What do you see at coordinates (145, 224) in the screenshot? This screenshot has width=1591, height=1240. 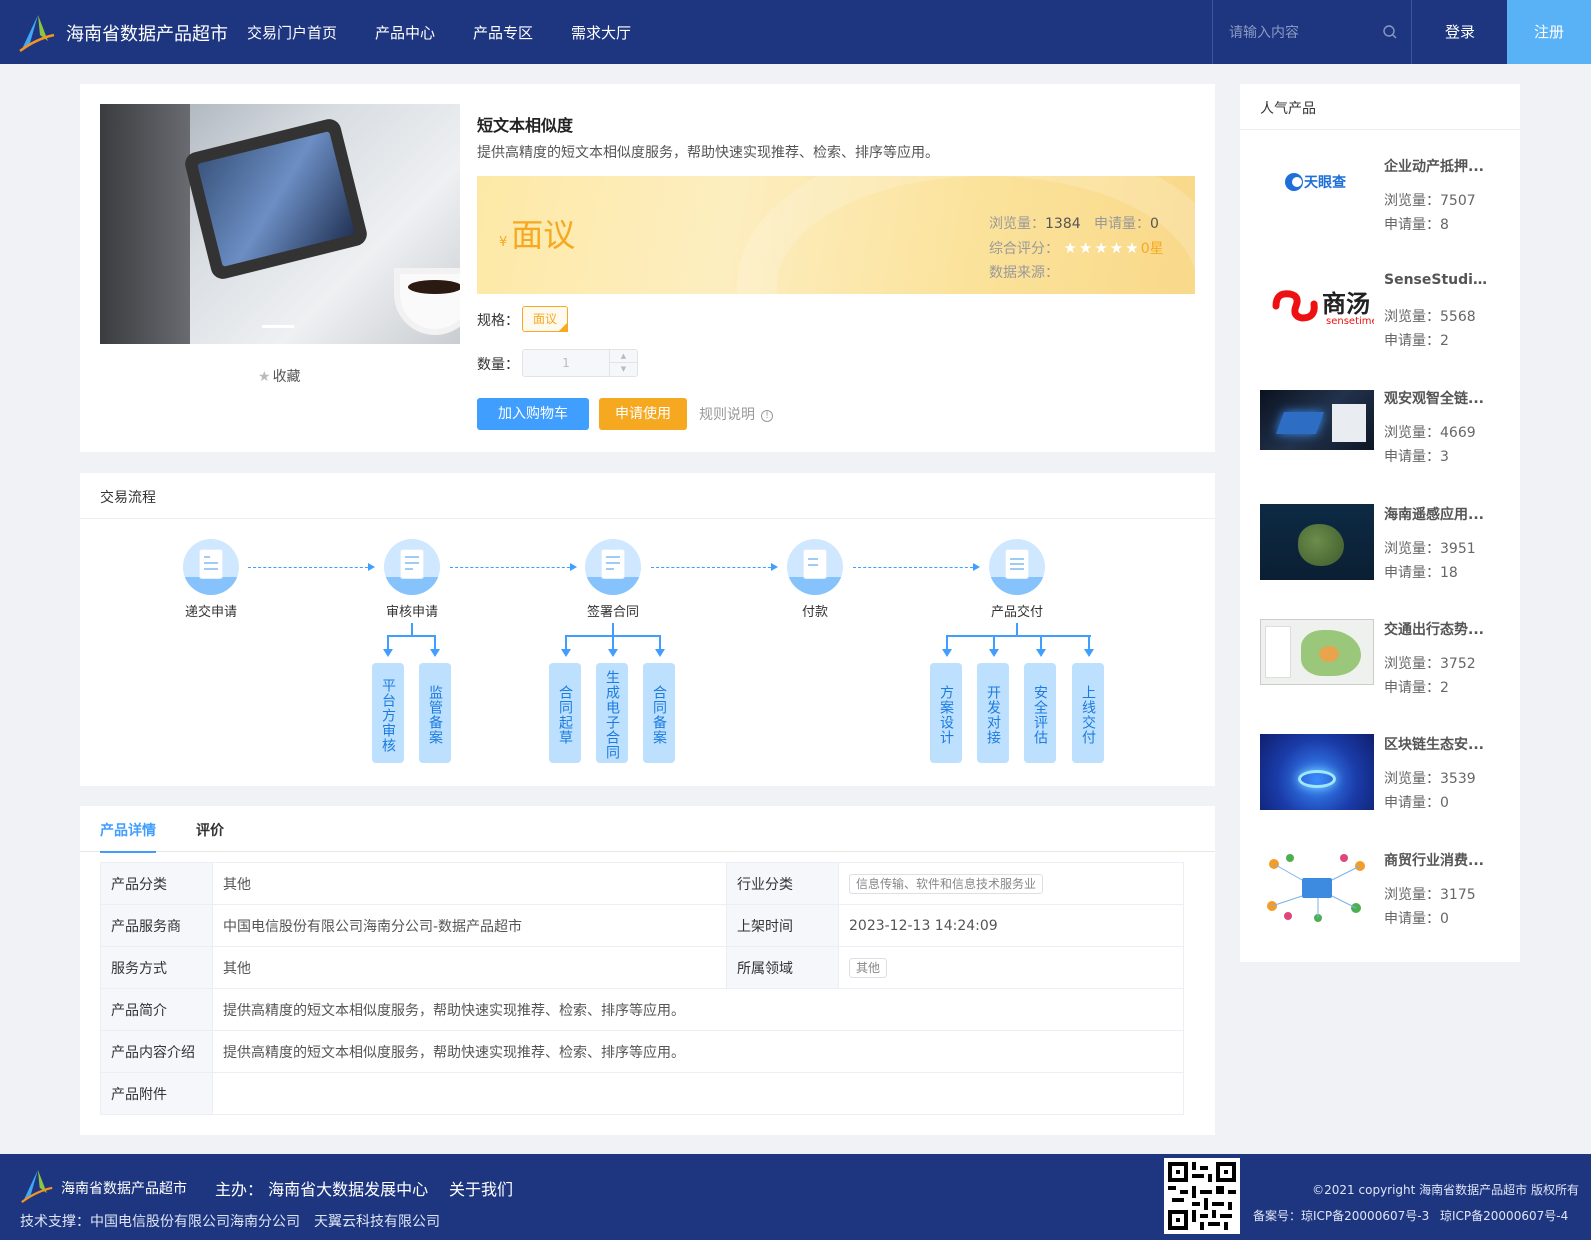 I see `product-image-arm` at bounding box center [145, 224].